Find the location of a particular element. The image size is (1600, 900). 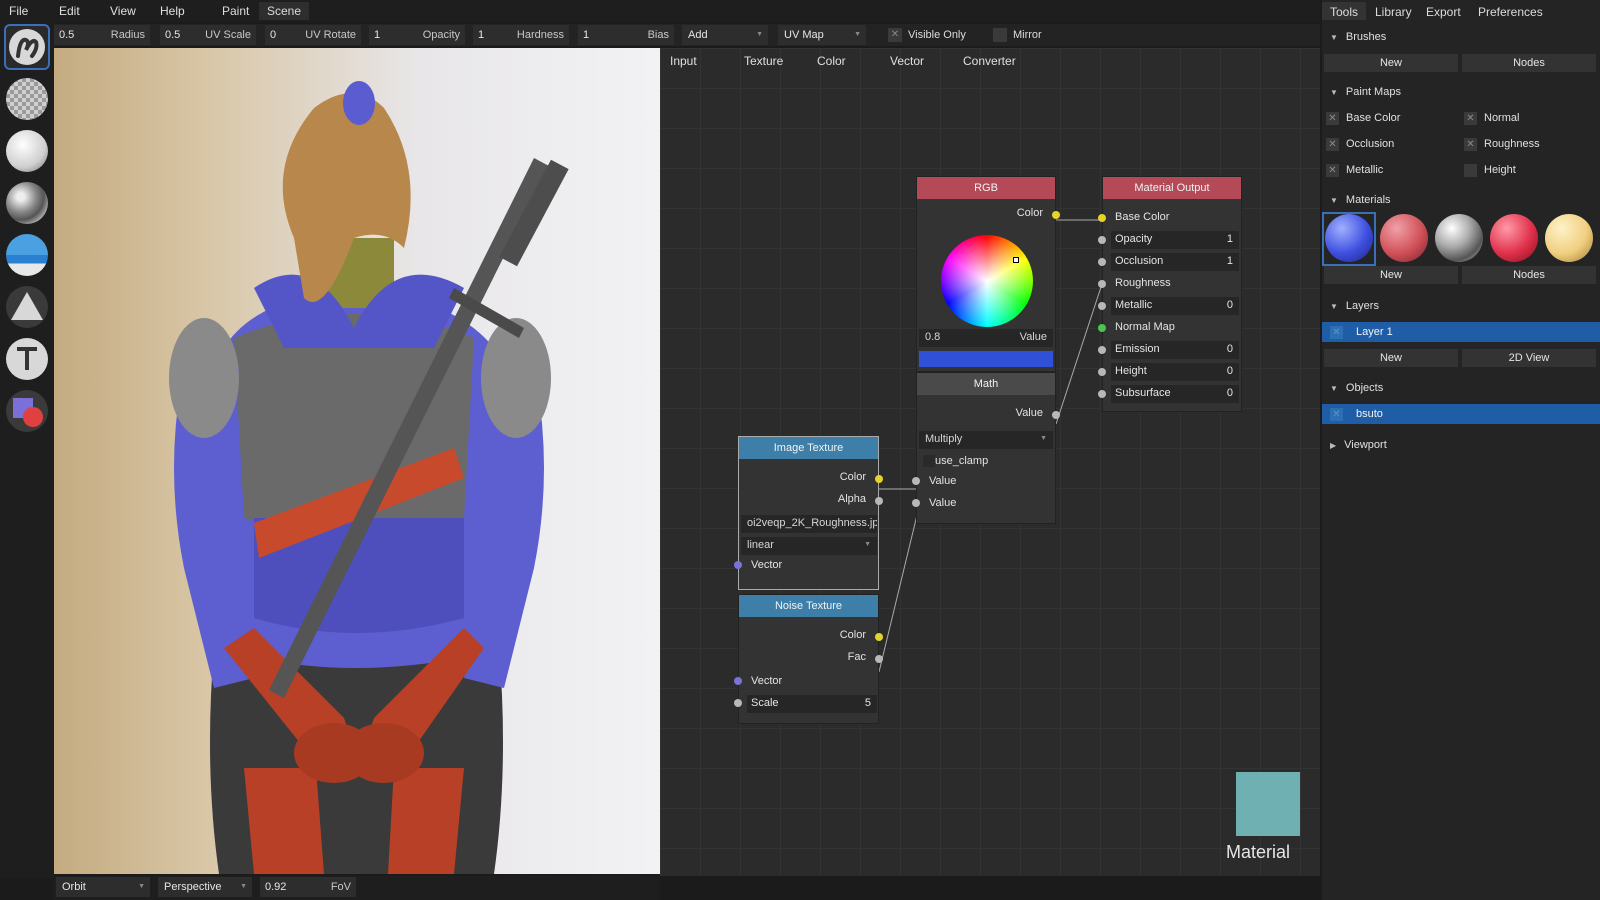

hardness-field: 1 Hardness is located at coordinates (521, 35).